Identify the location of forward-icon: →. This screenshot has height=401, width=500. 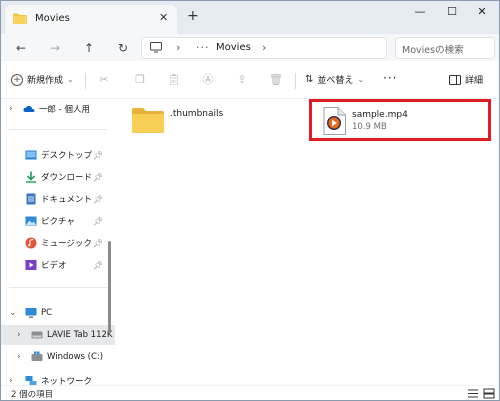
(55, 48).